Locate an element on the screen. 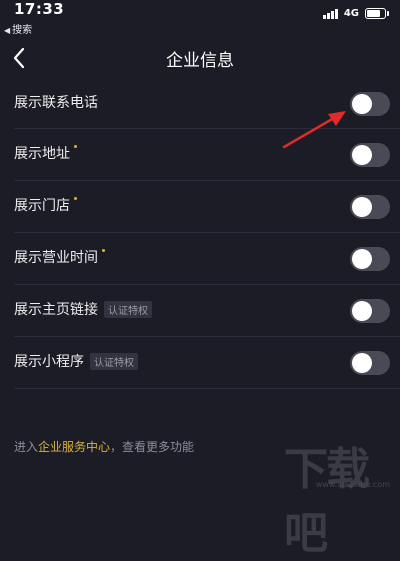 Image resolution: width=400 pixels, height=561 pixels. signal-icon is located at coordinates (330, 13).